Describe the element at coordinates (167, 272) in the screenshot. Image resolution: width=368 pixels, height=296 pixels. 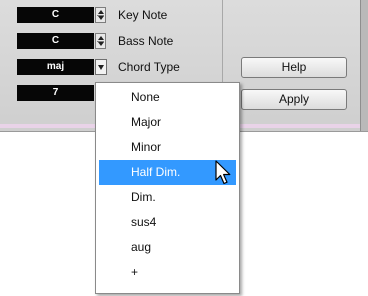
I see `menu-item-plus: +` at that location.